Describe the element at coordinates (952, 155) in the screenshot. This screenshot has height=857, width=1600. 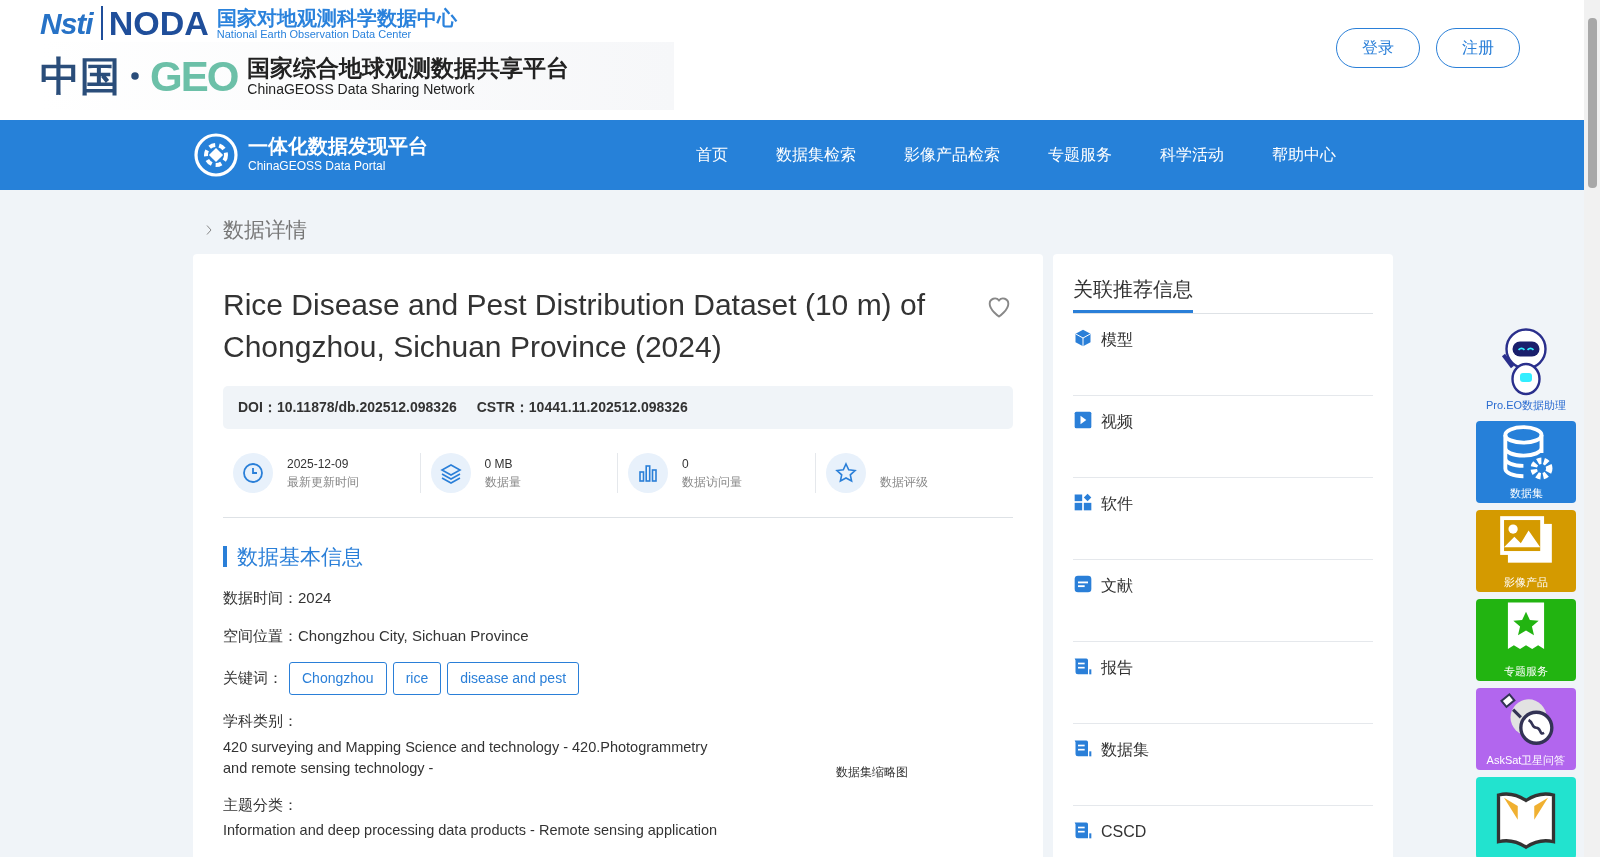
I see `nav-link: 影像产品检索` at that location.